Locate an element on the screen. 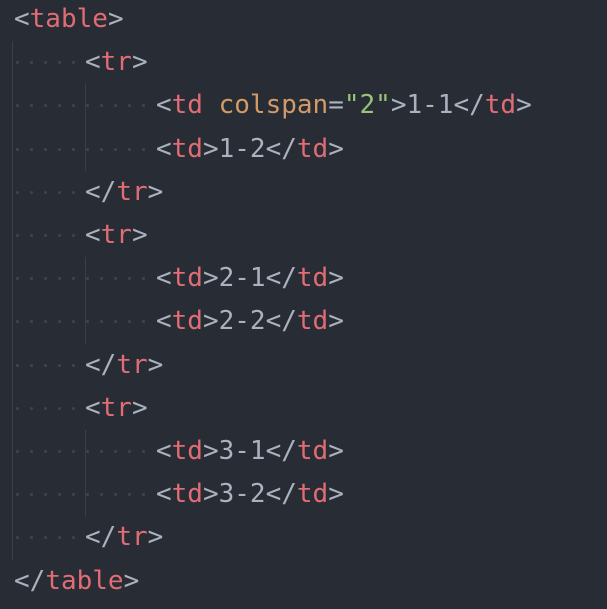 The image size is (607, 609). token-txt: 1-1 is located at coordinates (430, 105).